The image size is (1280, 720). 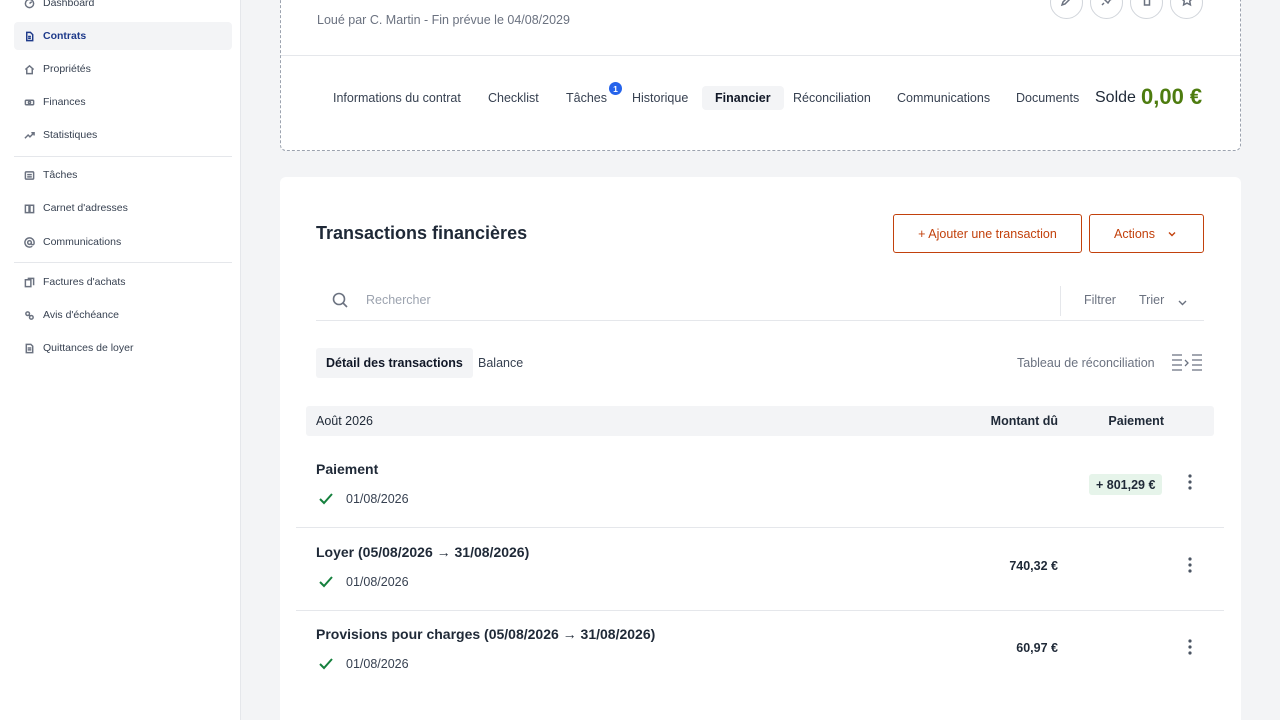 I want to click on actions-dropdown-button: Actions, so click(x=1146, y=233).